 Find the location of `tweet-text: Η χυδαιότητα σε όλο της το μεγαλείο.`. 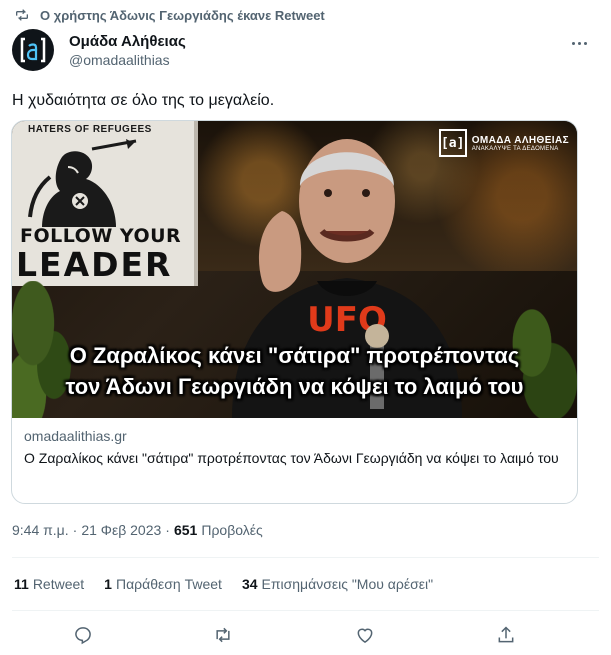

tweet-text: Η χυδαιότητα σε όλο της το μεγαλείο. is located at coordinates (143, 100).